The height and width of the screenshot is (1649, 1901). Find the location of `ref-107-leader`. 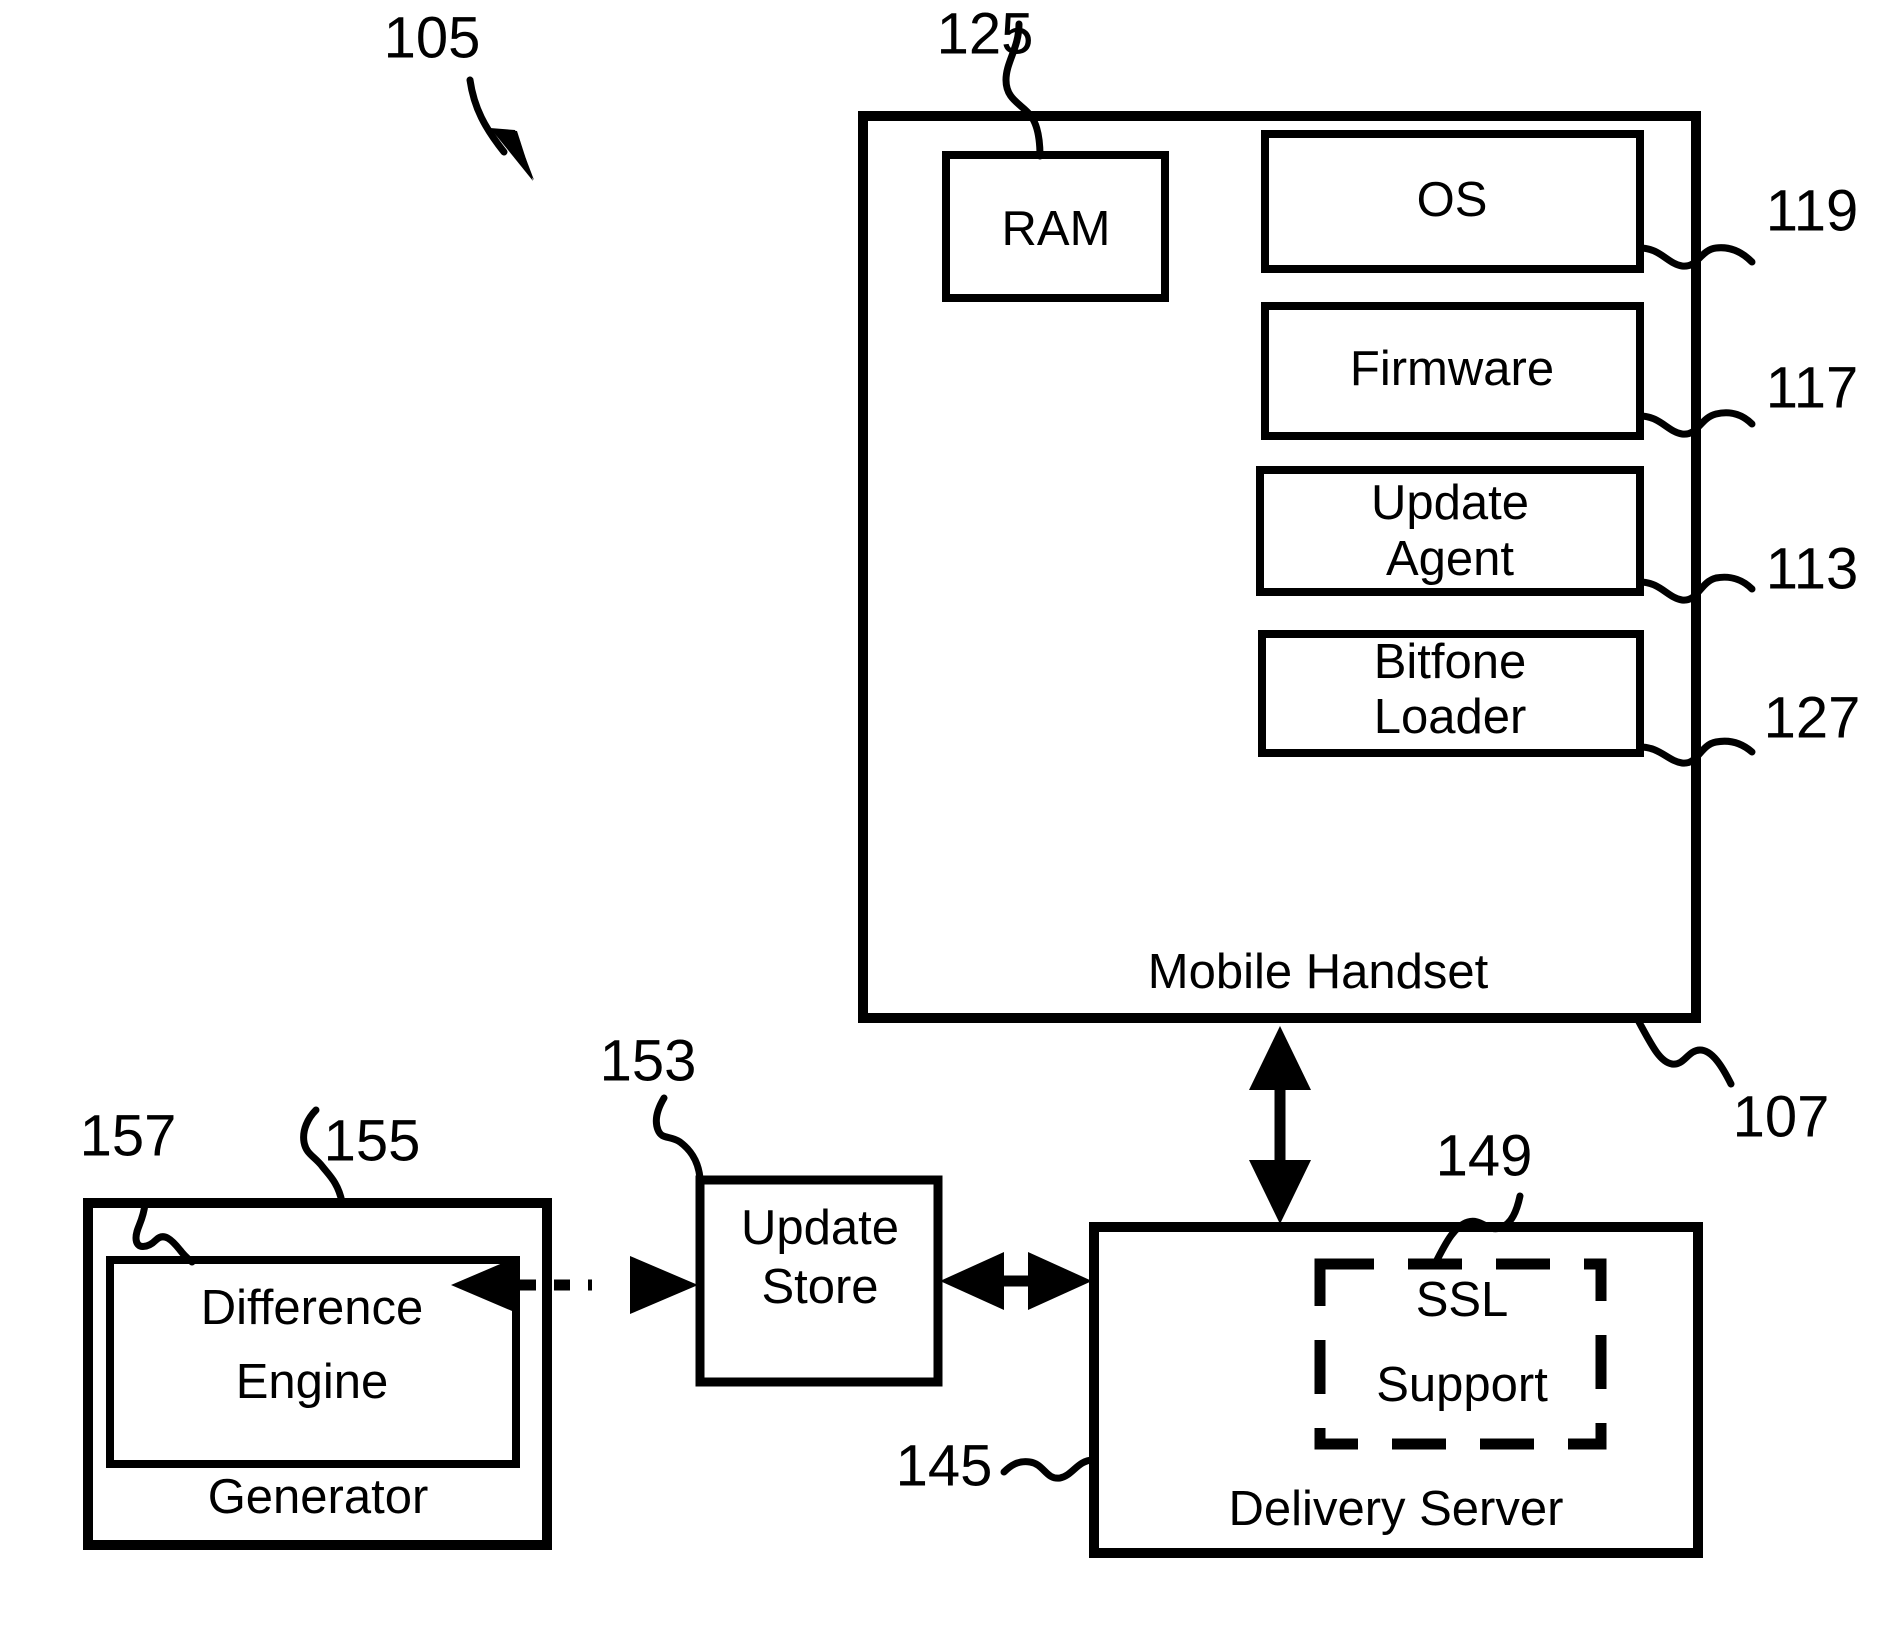

ref-107-leader is located at coordinates (1685, 1053).